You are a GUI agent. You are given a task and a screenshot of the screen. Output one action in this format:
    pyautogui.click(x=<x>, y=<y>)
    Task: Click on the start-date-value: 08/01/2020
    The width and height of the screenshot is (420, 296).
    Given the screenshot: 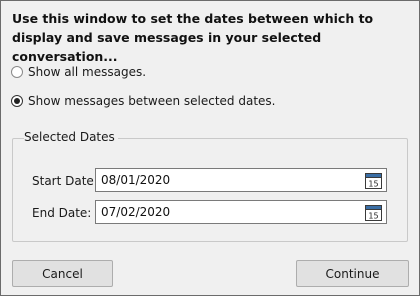 What is the action you would take?
    pyautogui.click(x=136, y=180)
    